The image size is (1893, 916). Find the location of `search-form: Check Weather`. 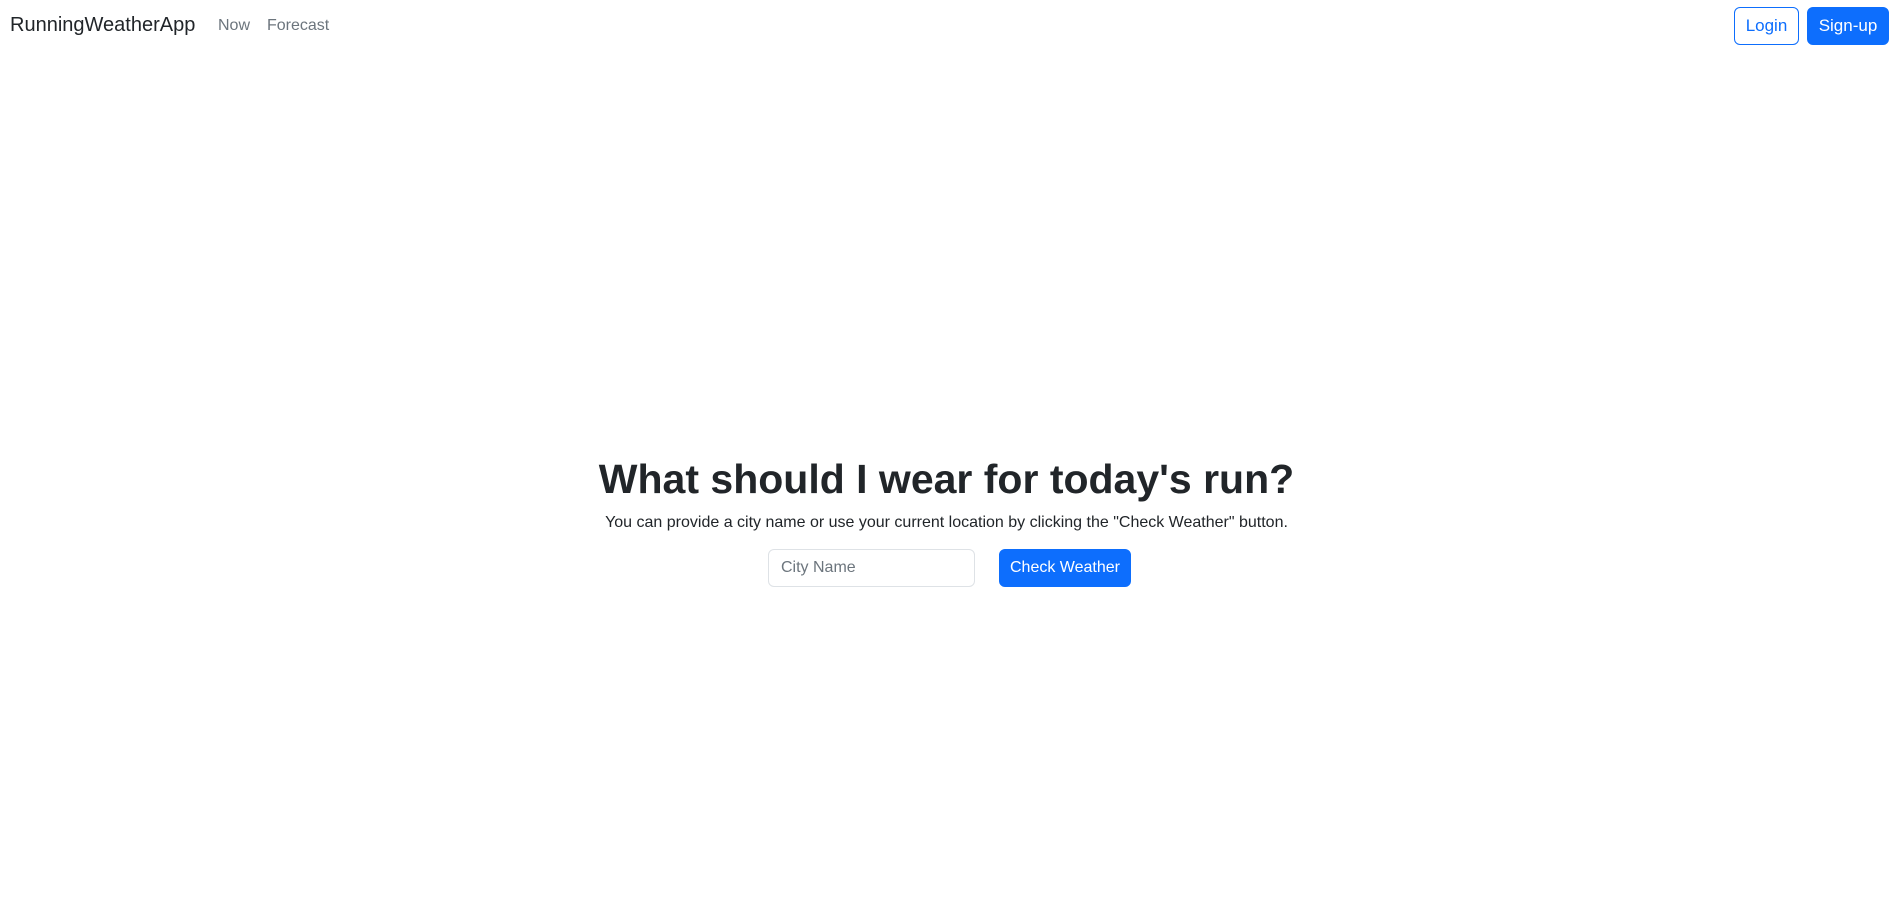

search-form: Check Weather is located at coordinates (946, 569).